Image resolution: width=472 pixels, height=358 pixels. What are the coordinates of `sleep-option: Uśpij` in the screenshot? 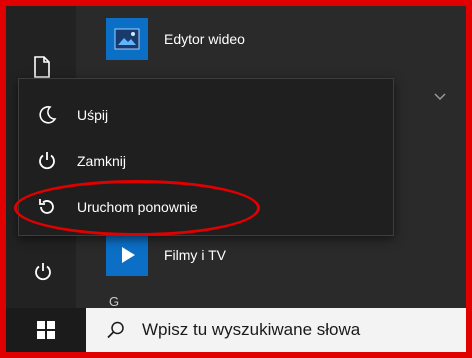 It's located at (206, 115).